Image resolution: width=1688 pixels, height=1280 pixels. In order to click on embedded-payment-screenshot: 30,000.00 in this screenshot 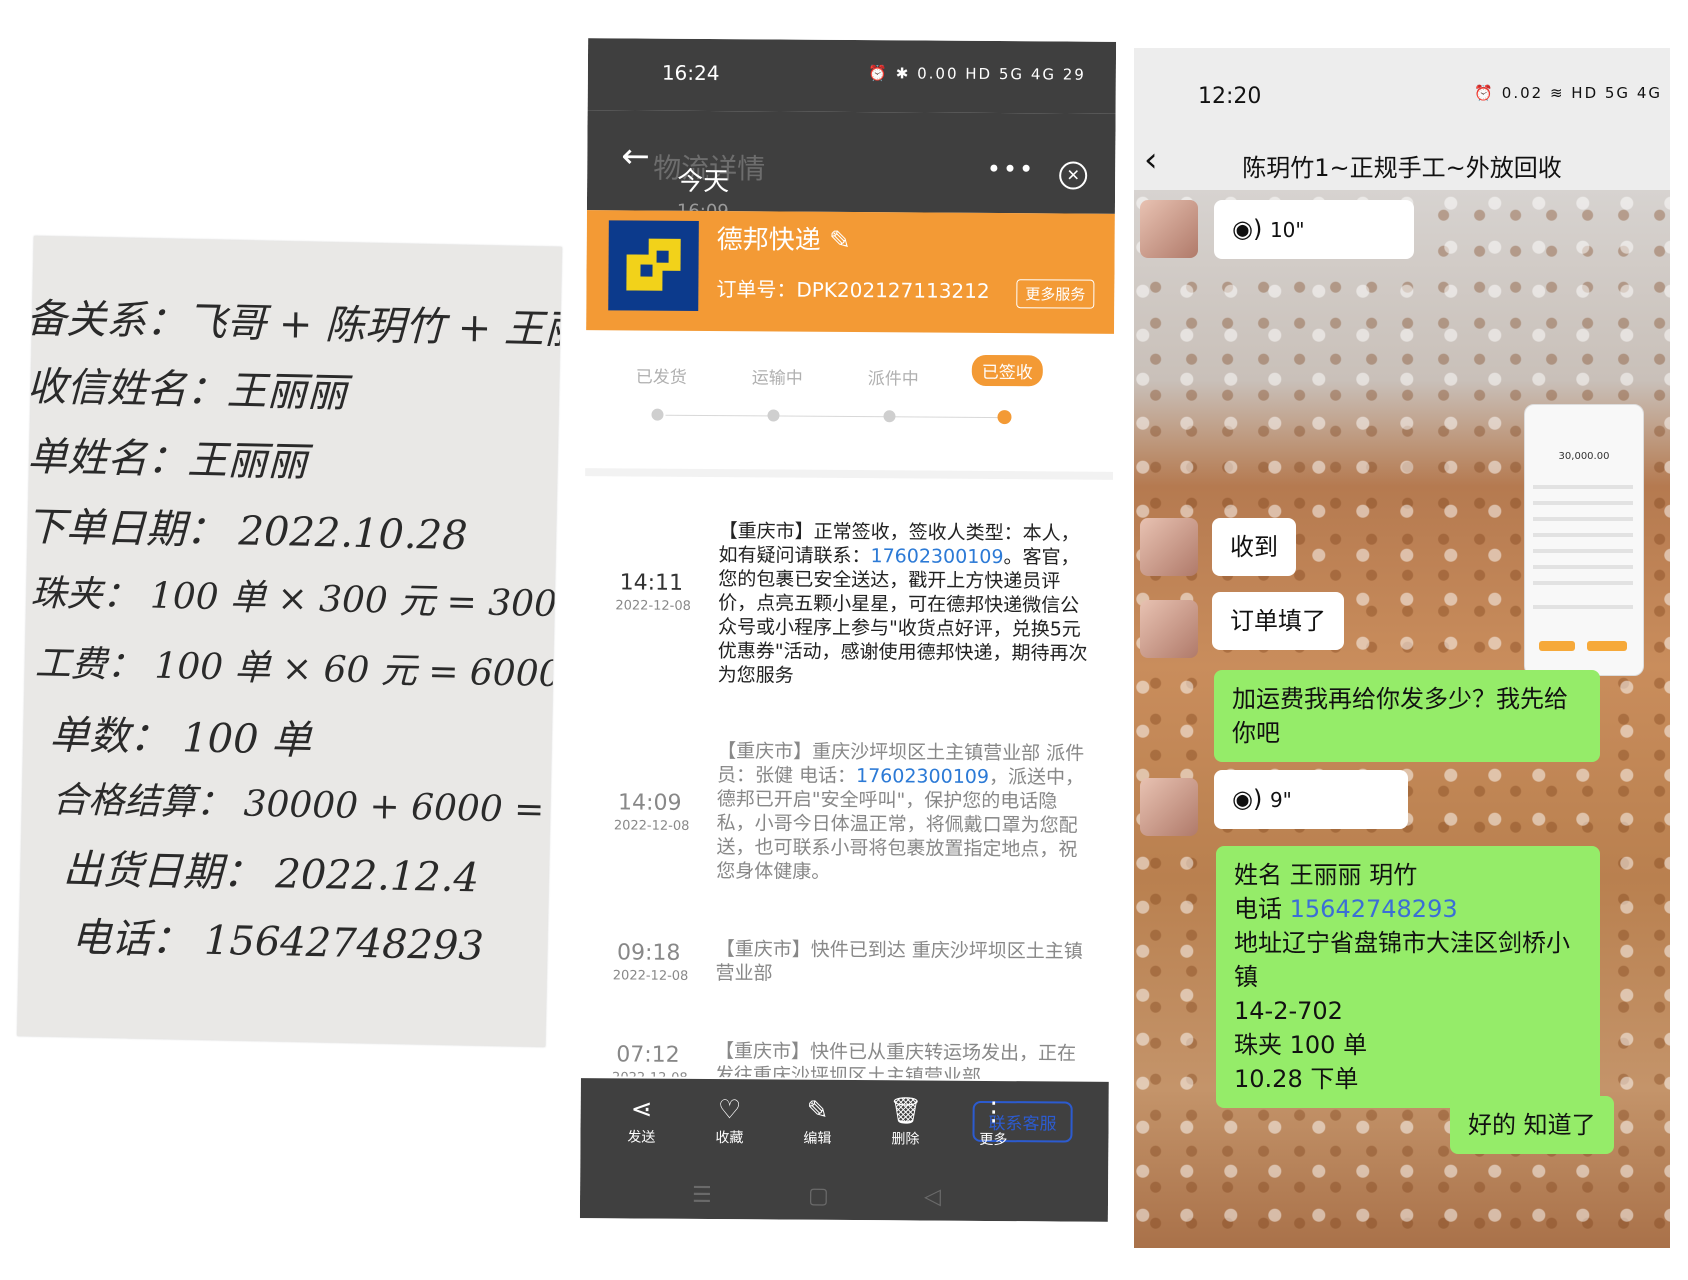, I will do `click(1584, 540)`.